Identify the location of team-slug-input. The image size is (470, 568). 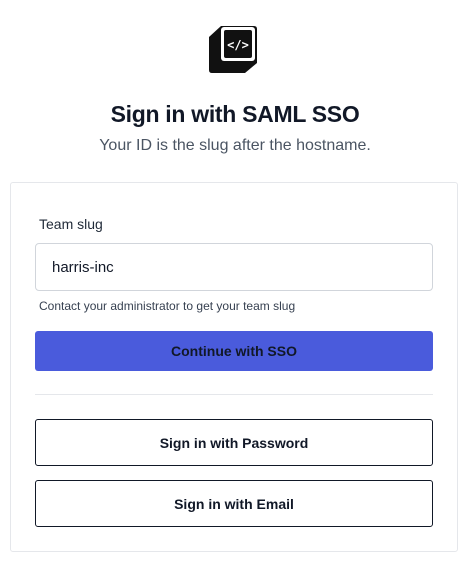
(234, 267).